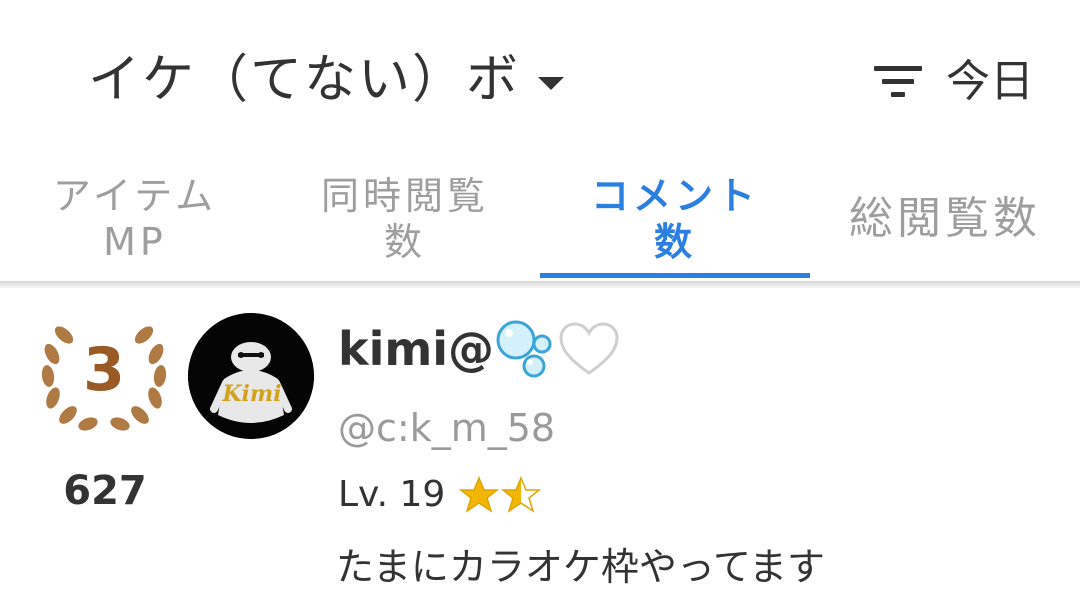 This screenshot has height=591, width=1080. I want to click on bubbles-emoji-icon, so click(524, 349).